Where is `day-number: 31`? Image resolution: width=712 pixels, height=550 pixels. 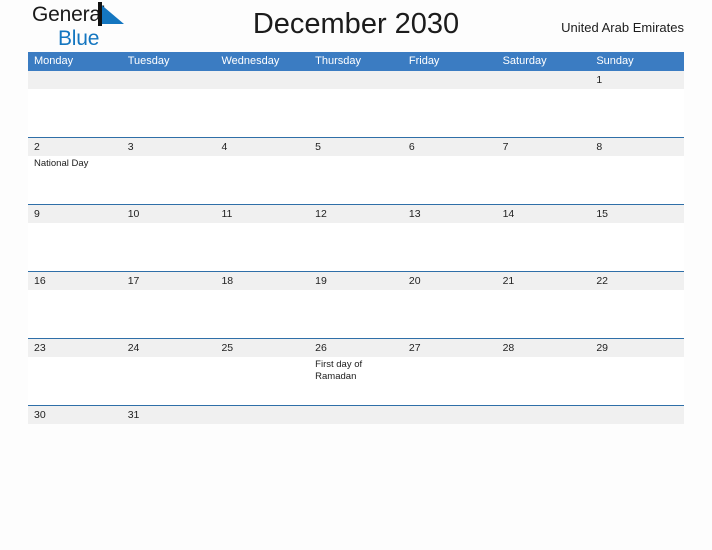
day-number: 31 is located at coordinates (133, 415).